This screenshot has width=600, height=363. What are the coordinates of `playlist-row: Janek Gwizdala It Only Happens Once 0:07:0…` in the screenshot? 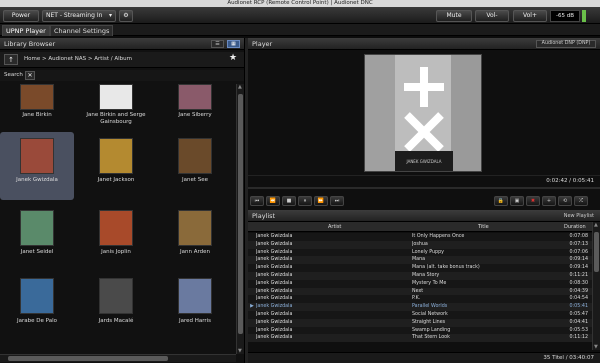 It's located at (420, 237).